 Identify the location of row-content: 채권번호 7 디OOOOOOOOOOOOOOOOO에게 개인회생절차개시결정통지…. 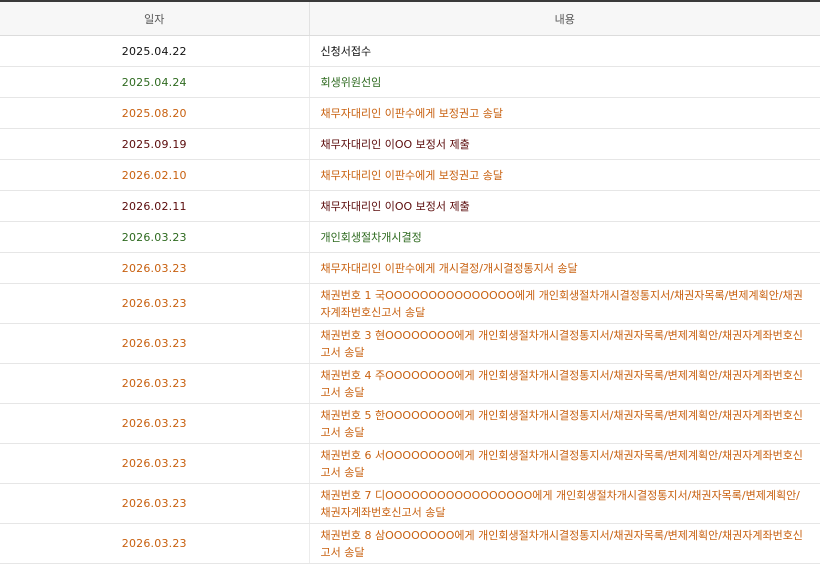
(564, 503).